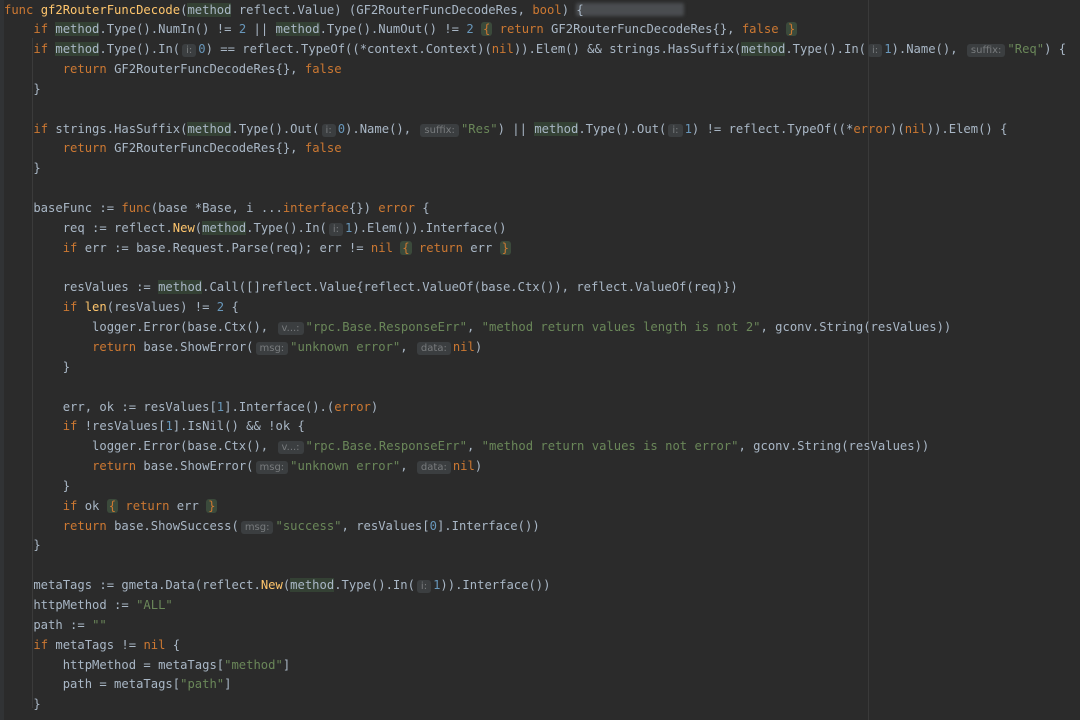 Image resolution: width=1080 pixels, height=720 pixels. What do you see at coordinates (433, 348) in the screenshot?
I see `parameter-hint: data:` at bounding box center [433, 348].